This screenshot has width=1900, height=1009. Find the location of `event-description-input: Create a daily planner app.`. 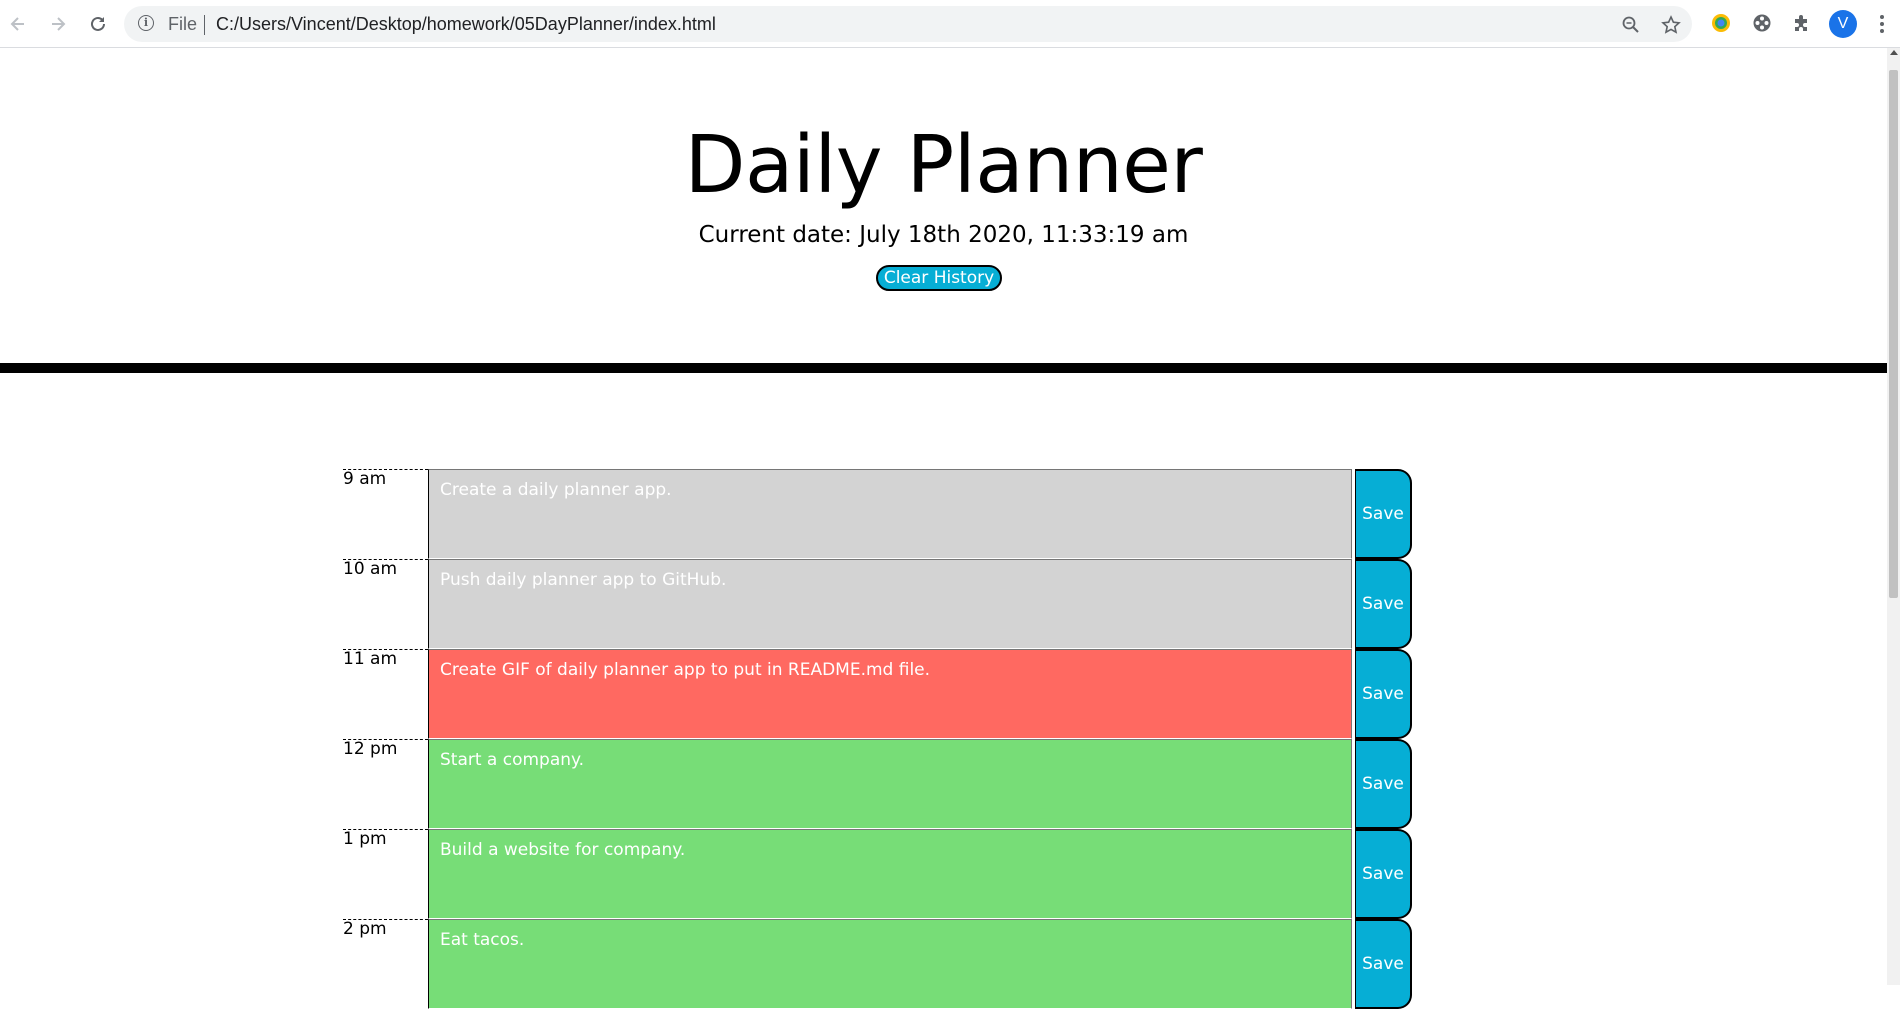

event-description-input: Create a daily planner app. is located at coordinates (890, 514).